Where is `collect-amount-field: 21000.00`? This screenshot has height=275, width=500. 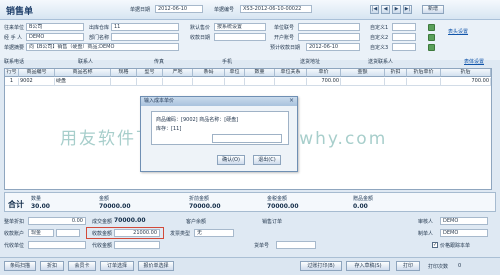
collect-amount-field: 21000.00 is located at coordinates (137, 233).